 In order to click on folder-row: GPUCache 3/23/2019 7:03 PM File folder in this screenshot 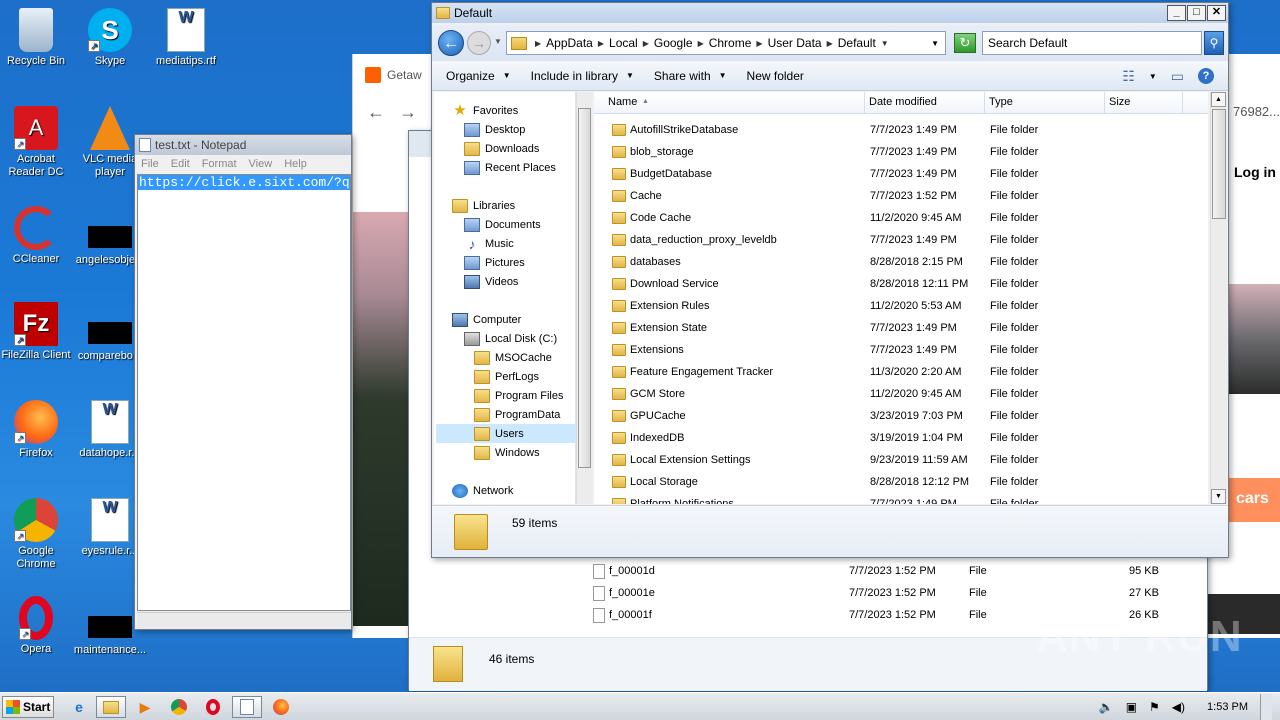, I will do `click(901, 417)`.